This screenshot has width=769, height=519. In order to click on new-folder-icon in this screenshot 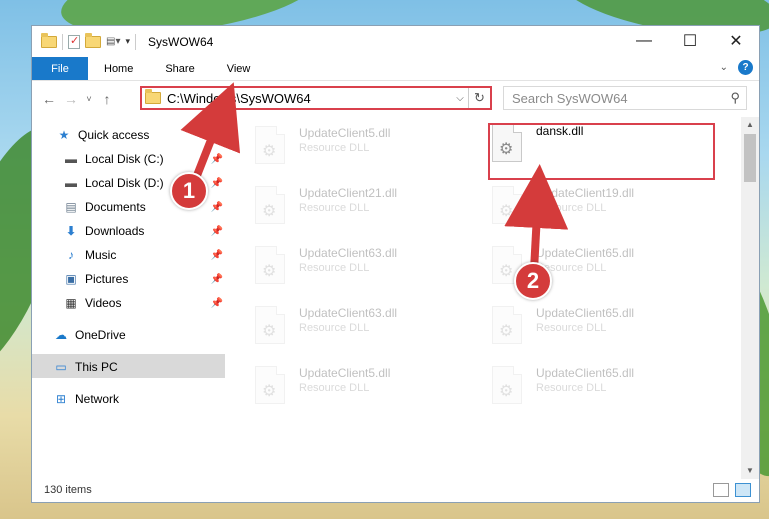, I will do `click(93, 40)`.